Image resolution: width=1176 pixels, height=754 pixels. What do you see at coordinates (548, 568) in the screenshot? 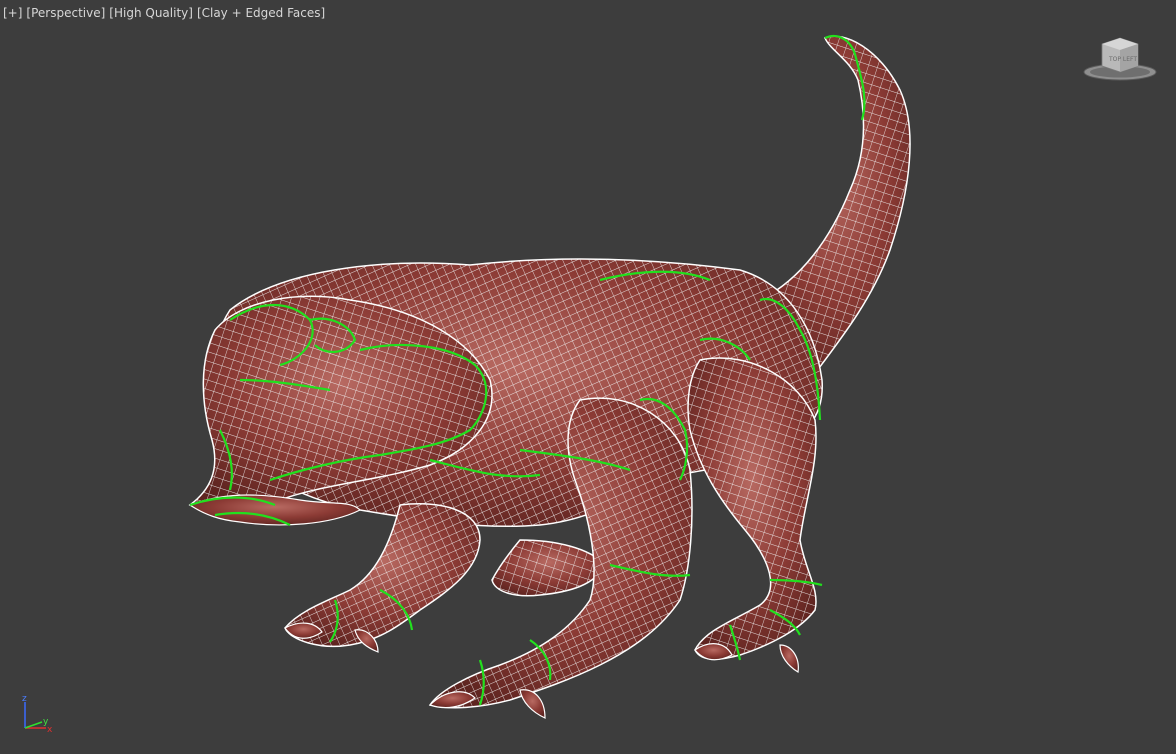
I see `front-right-leg-mesh` at bounding box center [548, 568].